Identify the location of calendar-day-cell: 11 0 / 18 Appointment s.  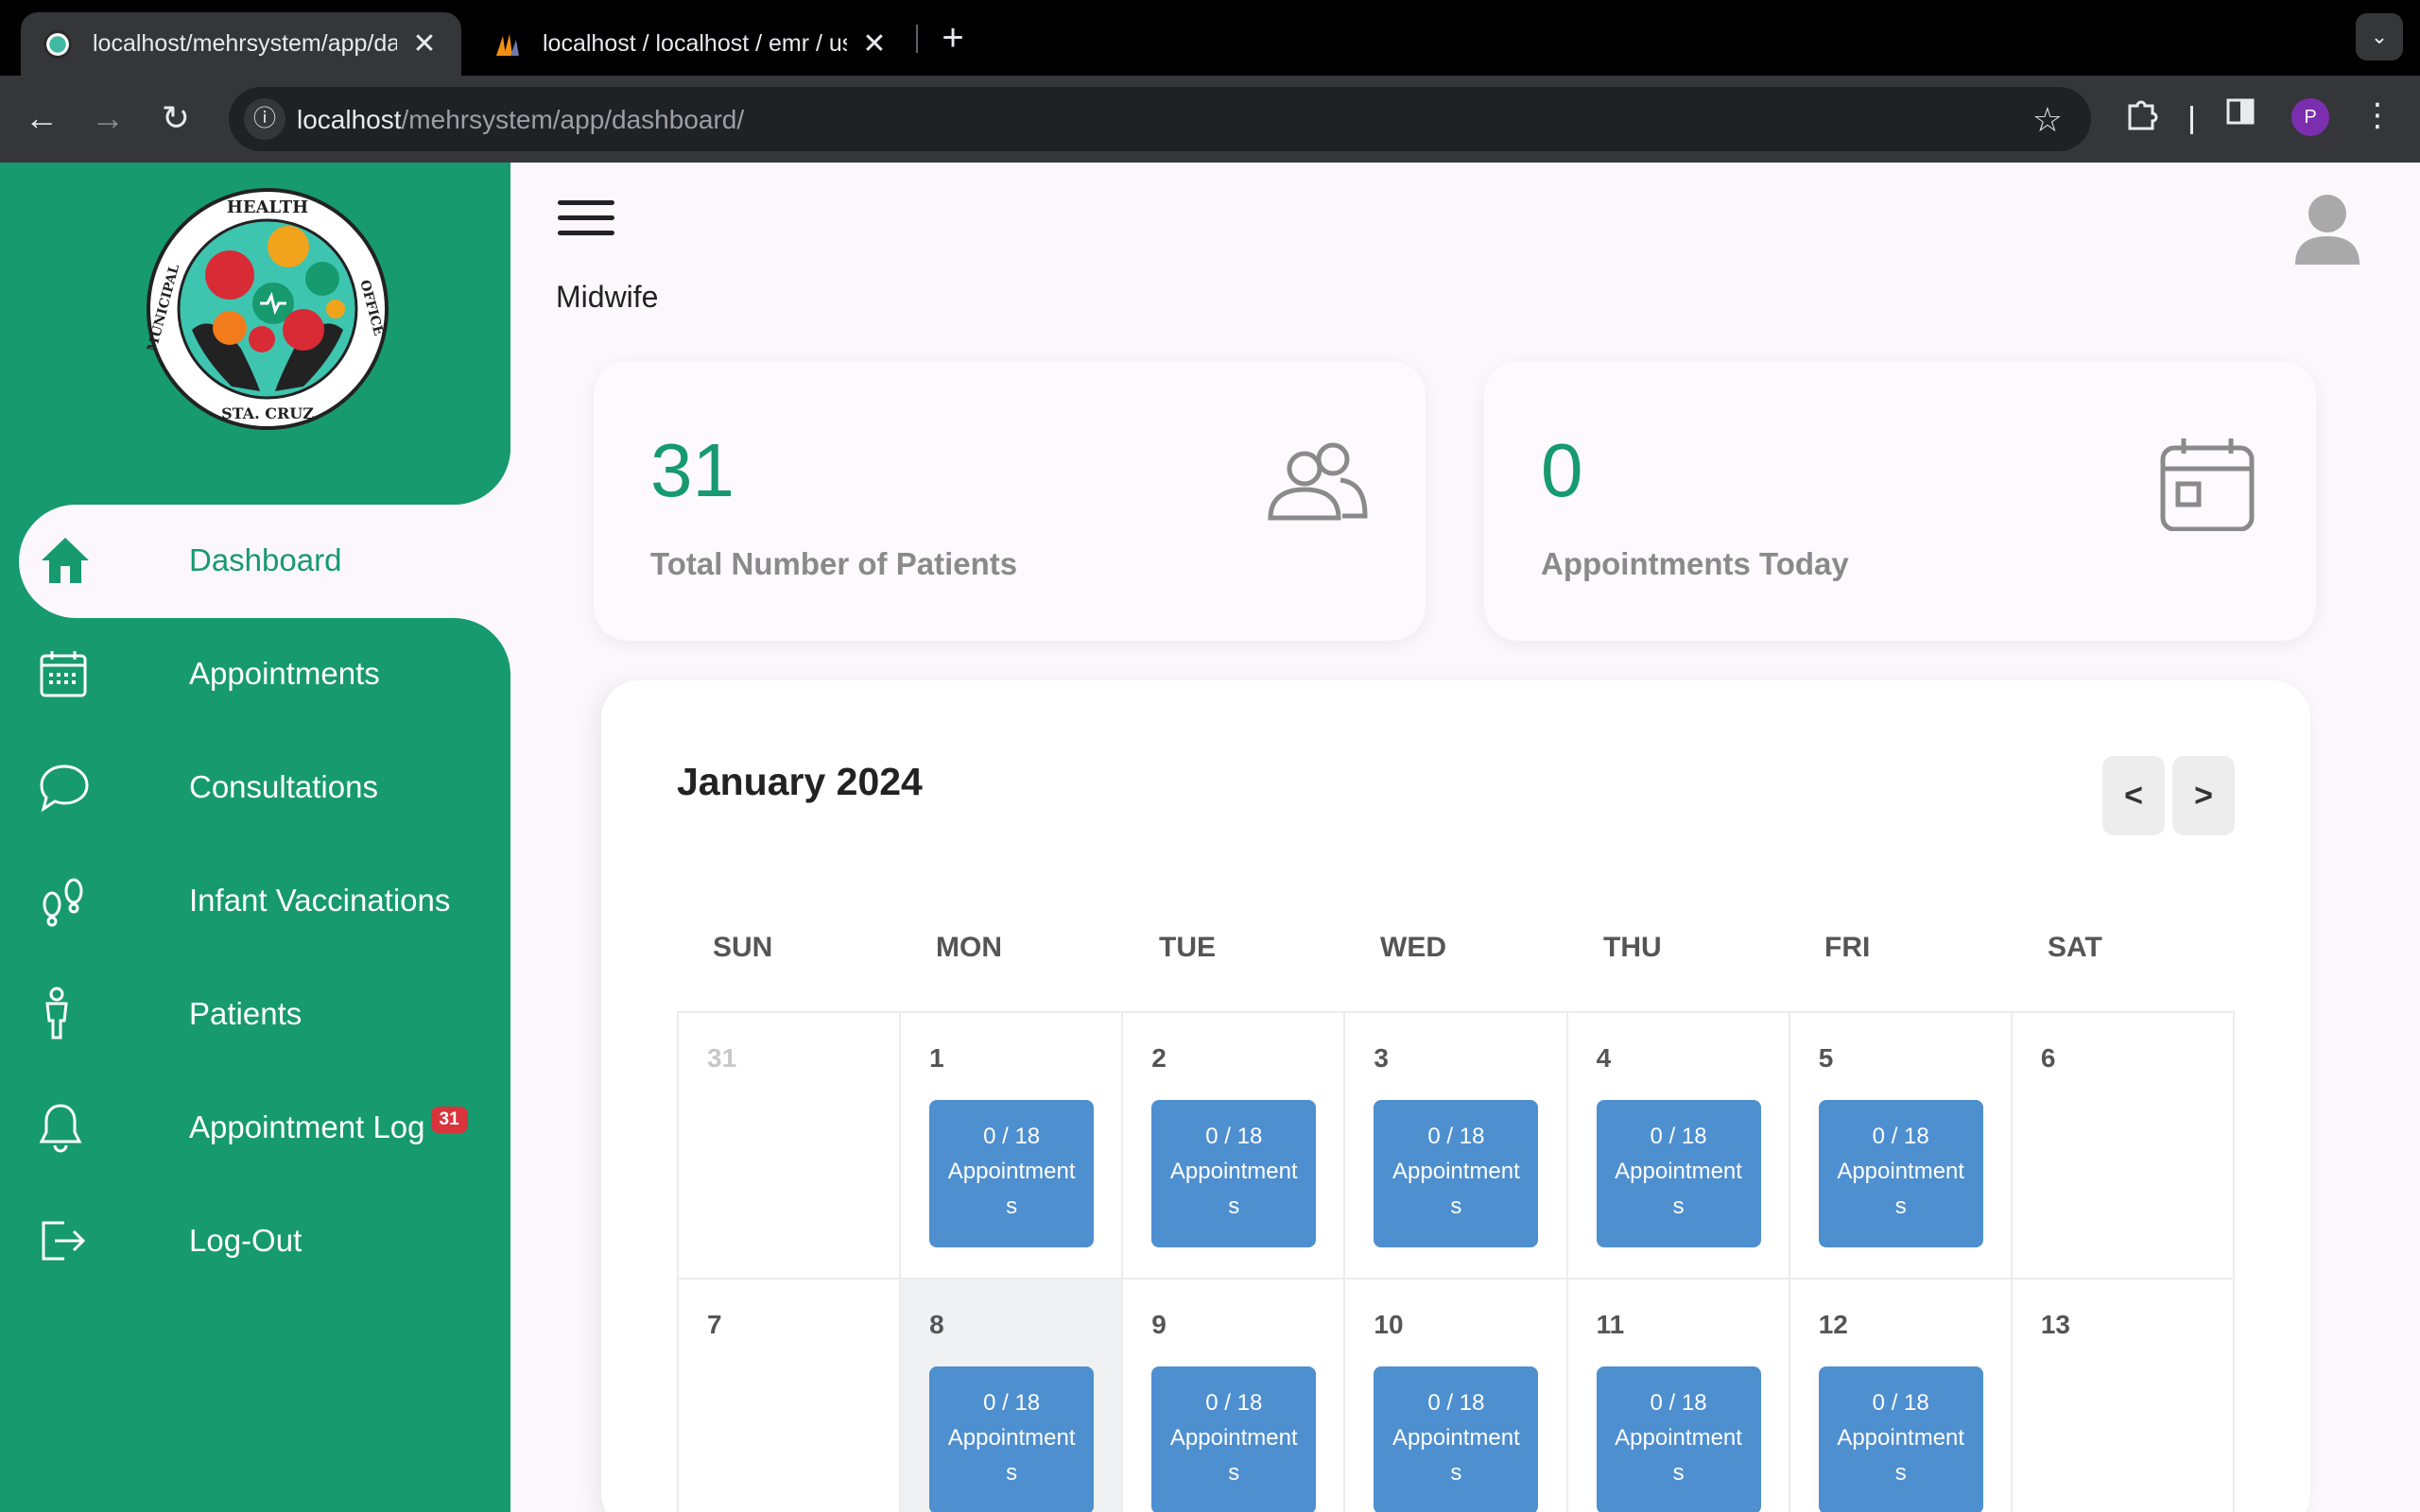
(1679, 1396).